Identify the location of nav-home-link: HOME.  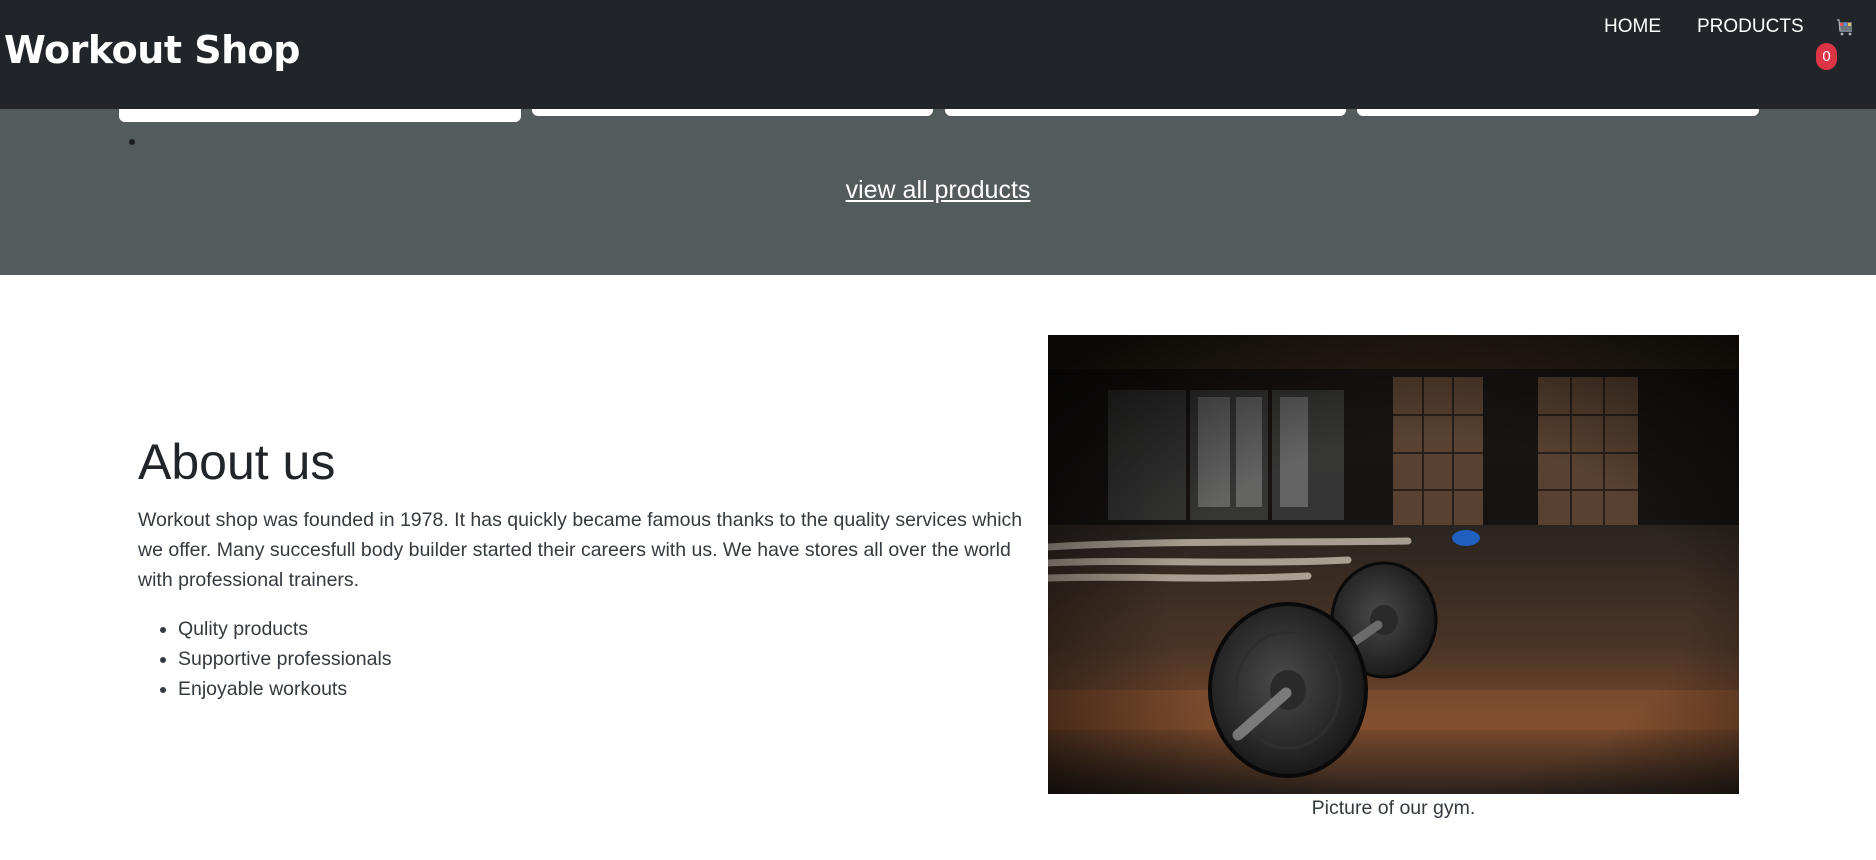
(1632, 27).